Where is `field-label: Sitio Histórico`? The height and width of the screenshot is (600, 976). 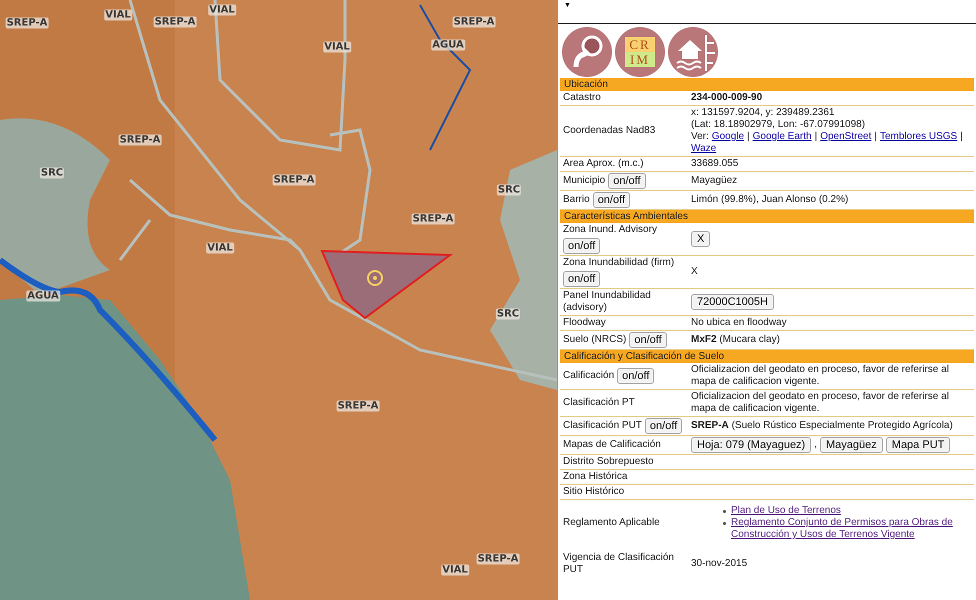 field-label: Sitio Histórico is located at coordinates (593, 492).